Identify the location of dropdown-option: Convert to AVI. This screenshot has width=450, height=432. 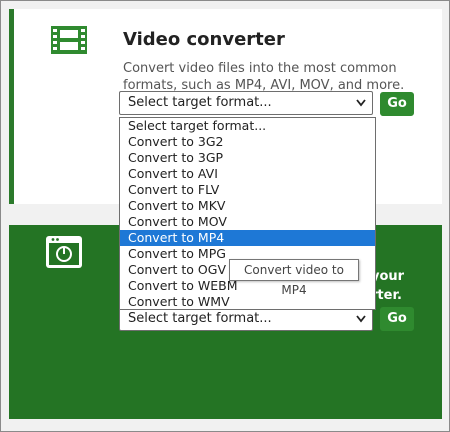
(247, 174).